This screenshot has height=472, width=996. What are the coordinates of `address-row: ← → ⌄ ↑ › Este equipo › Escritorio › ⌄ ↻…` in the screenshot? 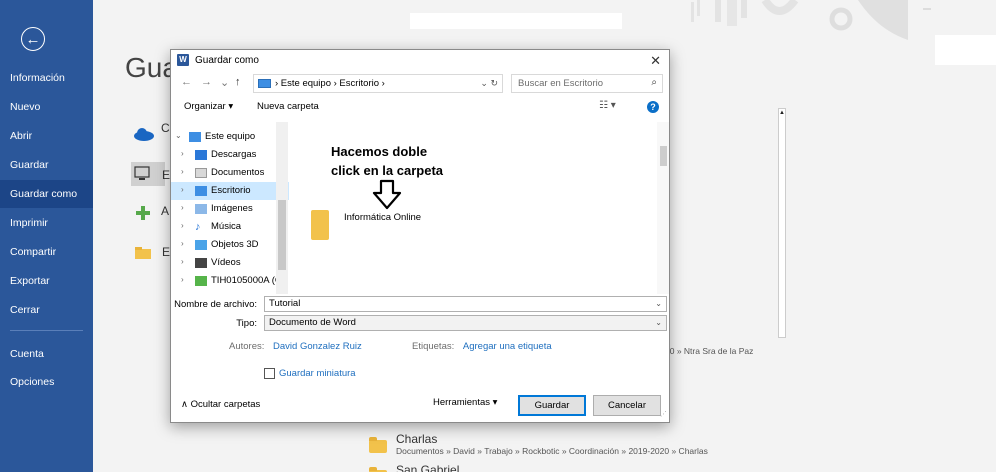 It's located at (420, 84).